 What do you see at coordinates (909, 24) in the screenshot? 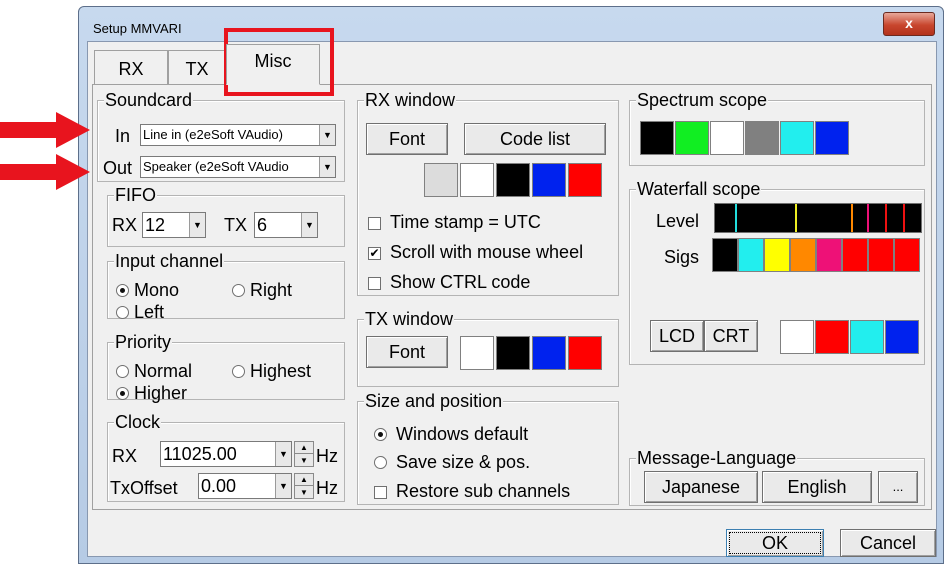
I see `close-button: x` at bounding box center [909, 24].